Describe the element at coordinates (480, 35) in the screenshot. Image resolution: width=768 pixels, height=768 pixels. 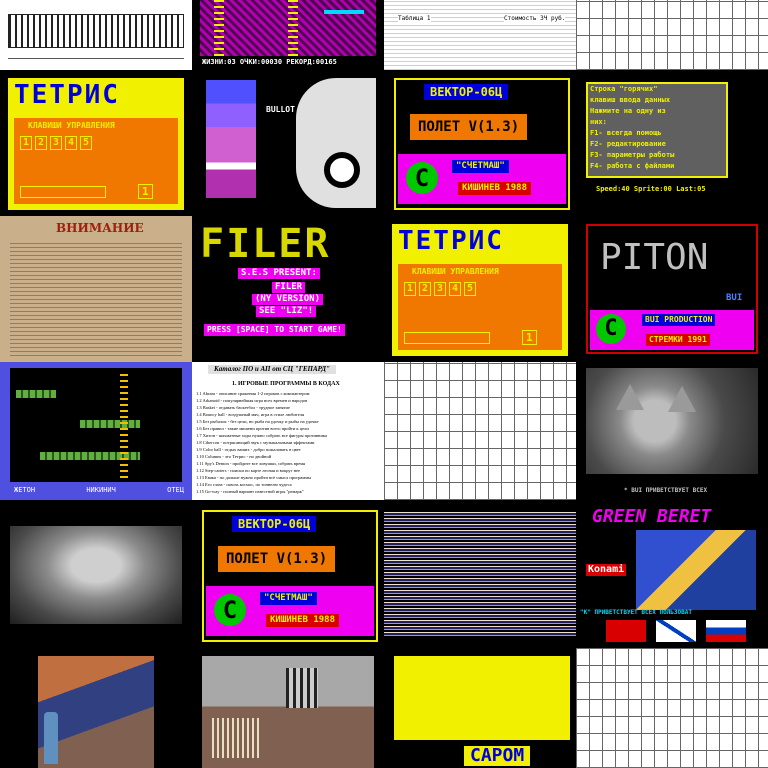
I see `tile-price-table: Таблица 1 Стоимость ЗЧ руб.` at that location.